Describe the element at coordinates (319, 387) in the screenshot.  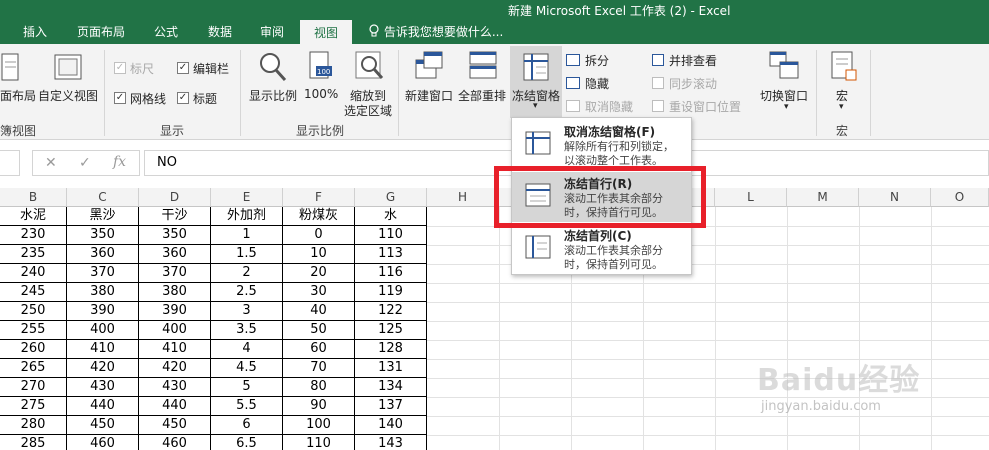
I see `table-cell: 80` at that location.